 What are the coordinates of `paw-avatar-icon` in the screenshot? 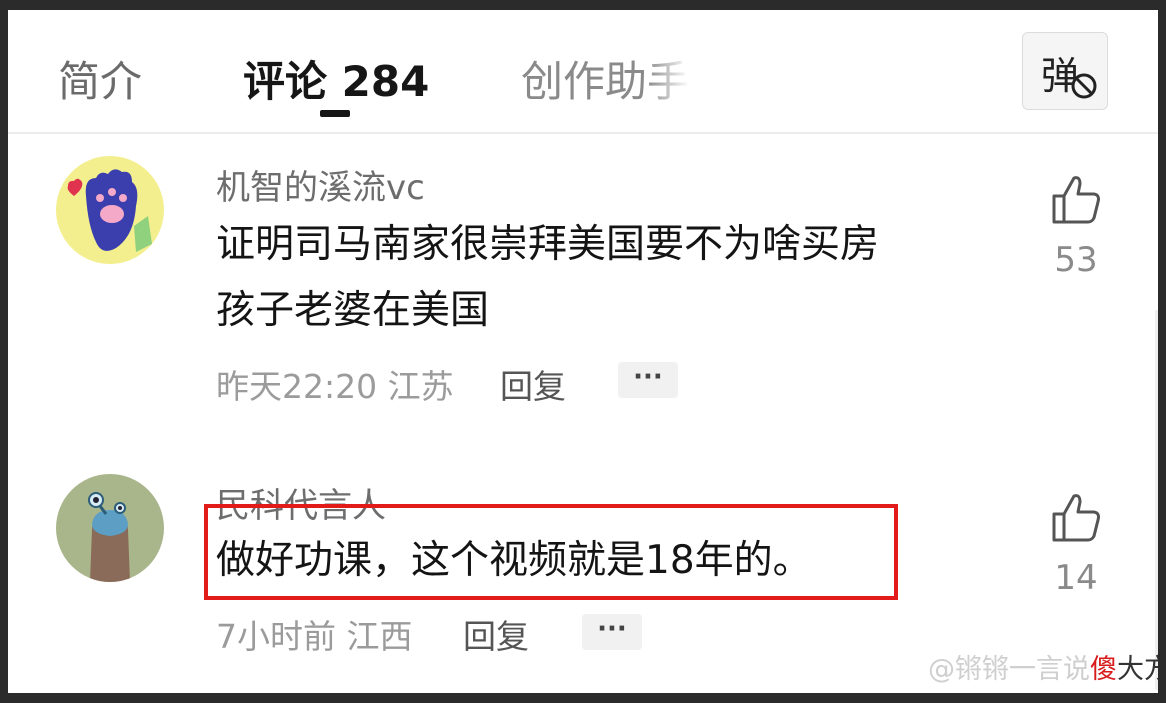 It's located at (110, 210).